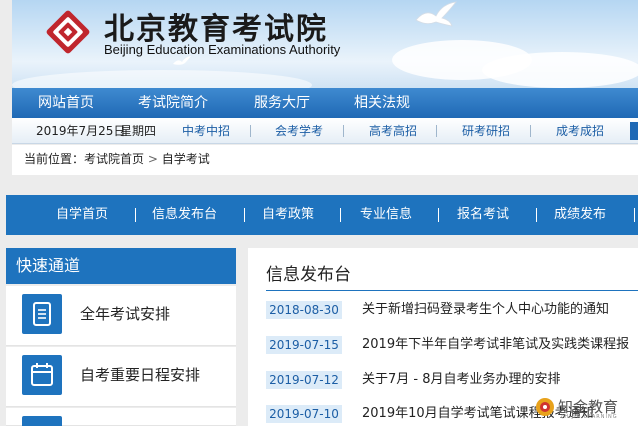  What do you see at coordinates (580, 215) in the screenshot?
I see `section-nav-scores: 成绩发布` at bounding box center [580, 215].